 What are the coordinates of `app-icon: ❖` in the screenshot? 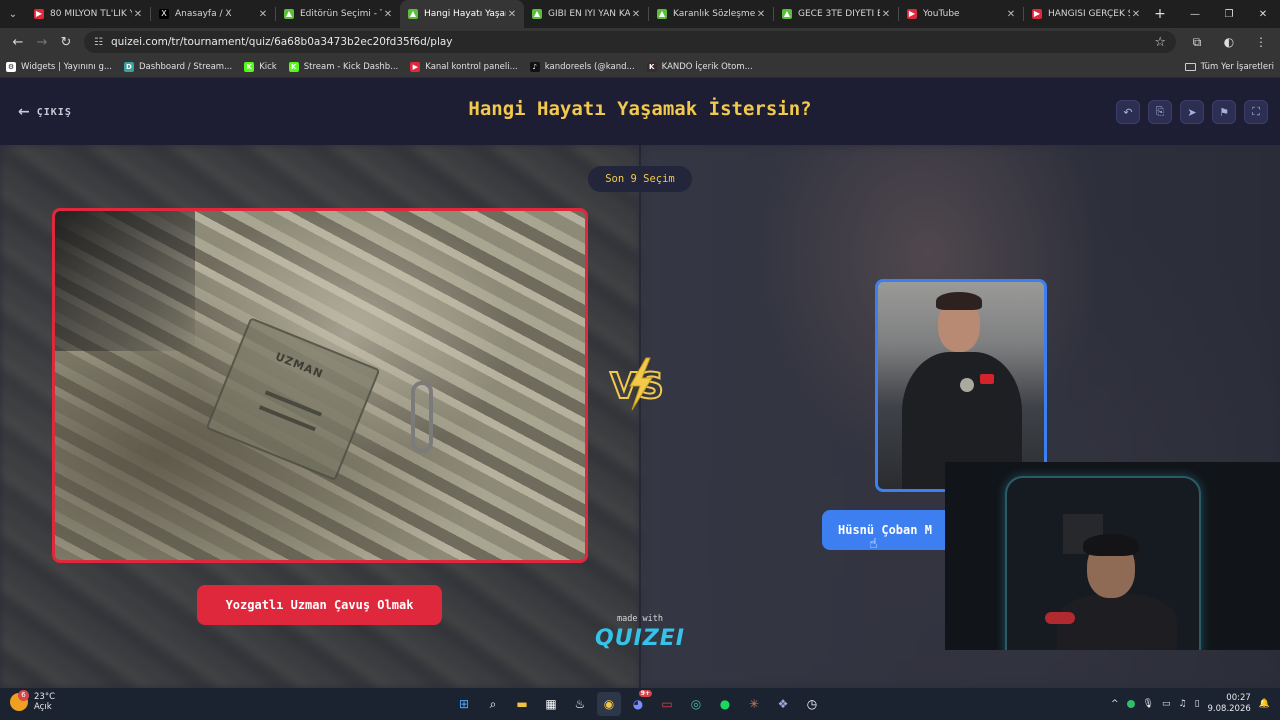 It's located at (783, 704).